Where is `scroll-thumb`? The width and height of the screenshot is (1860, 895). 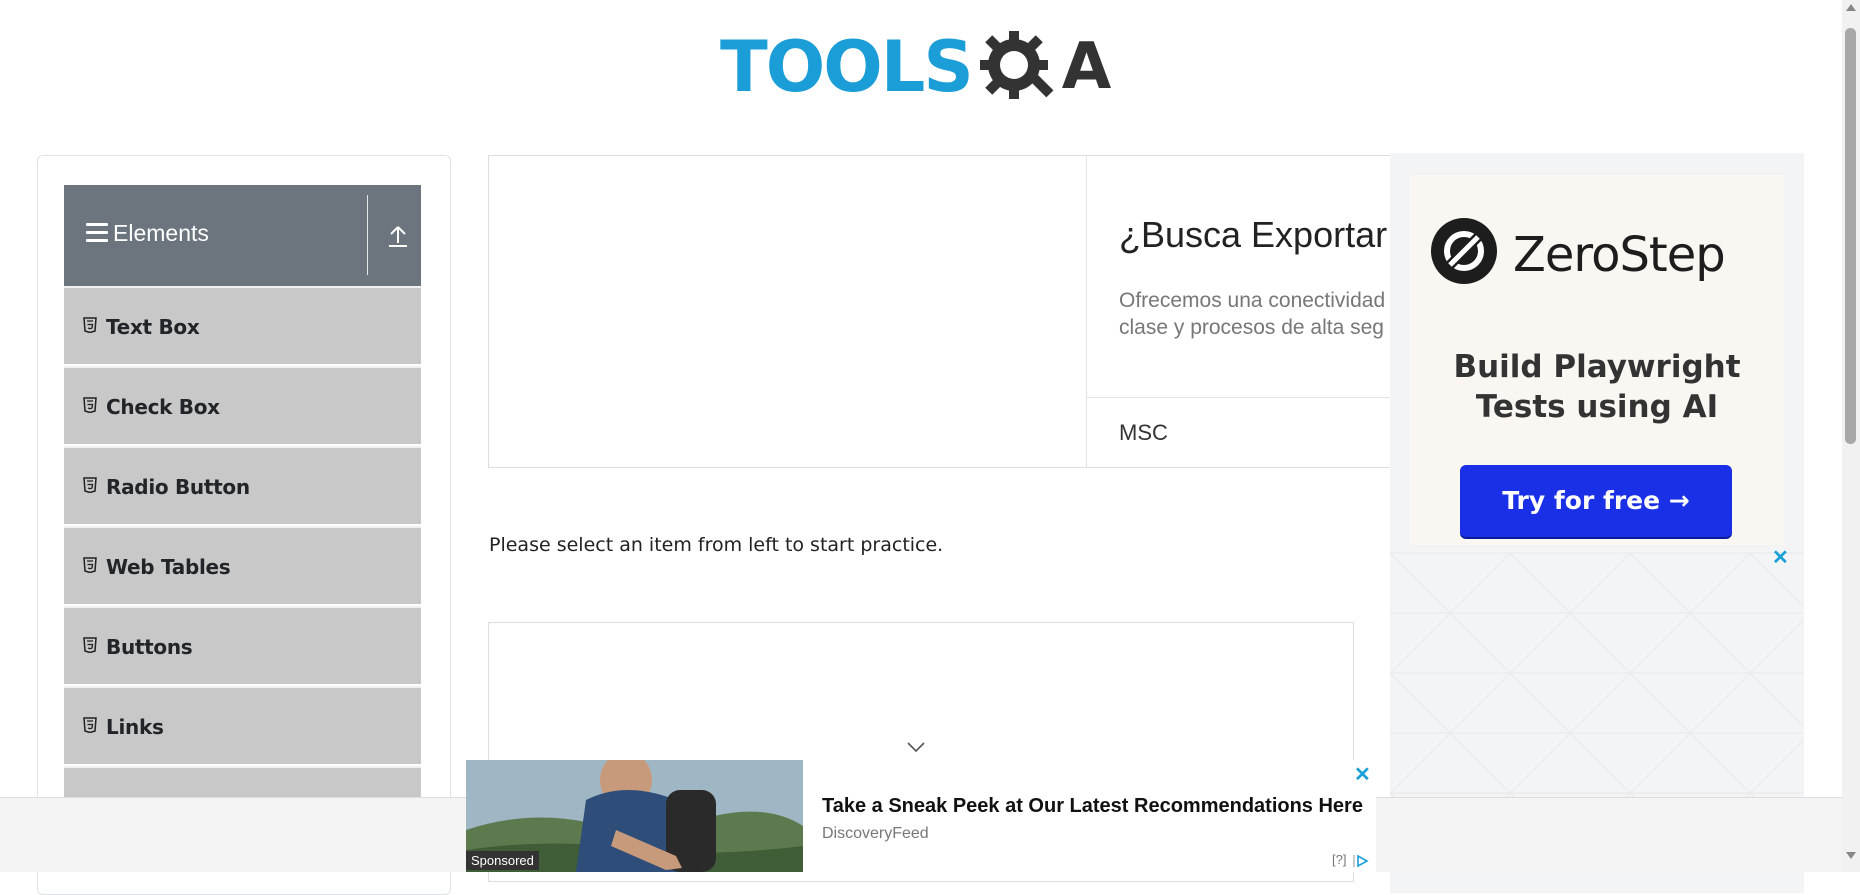
scroll-thumb is located at coordinates (1850, 236).